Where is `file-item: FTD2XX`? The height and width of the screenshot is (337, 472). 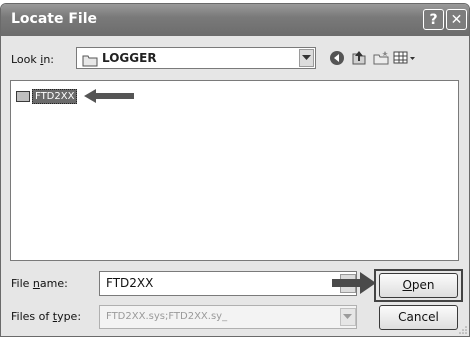 file-item: FTD2XX is located at coordinates (47, 96).